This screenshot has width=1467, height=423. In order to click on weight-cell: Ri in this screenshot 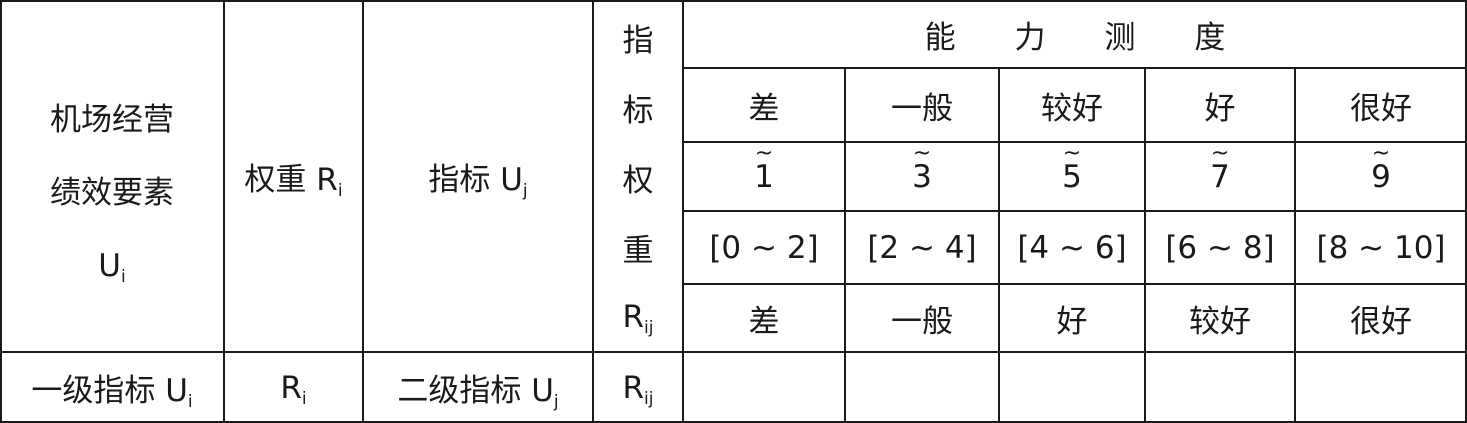, I will do `click(293, 387)`.